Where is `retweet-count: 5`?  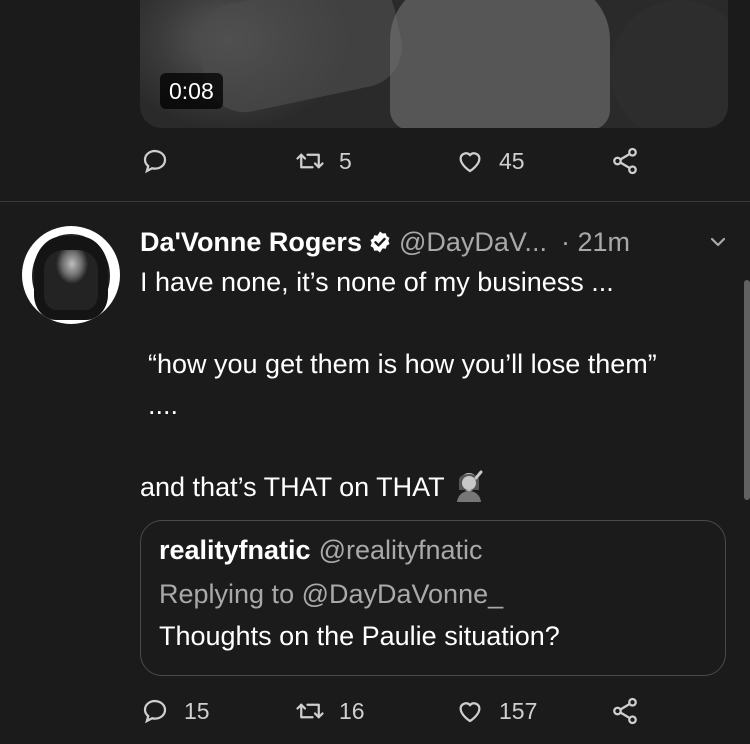
retweet-count: 5 is located at coordinates (345, 160).